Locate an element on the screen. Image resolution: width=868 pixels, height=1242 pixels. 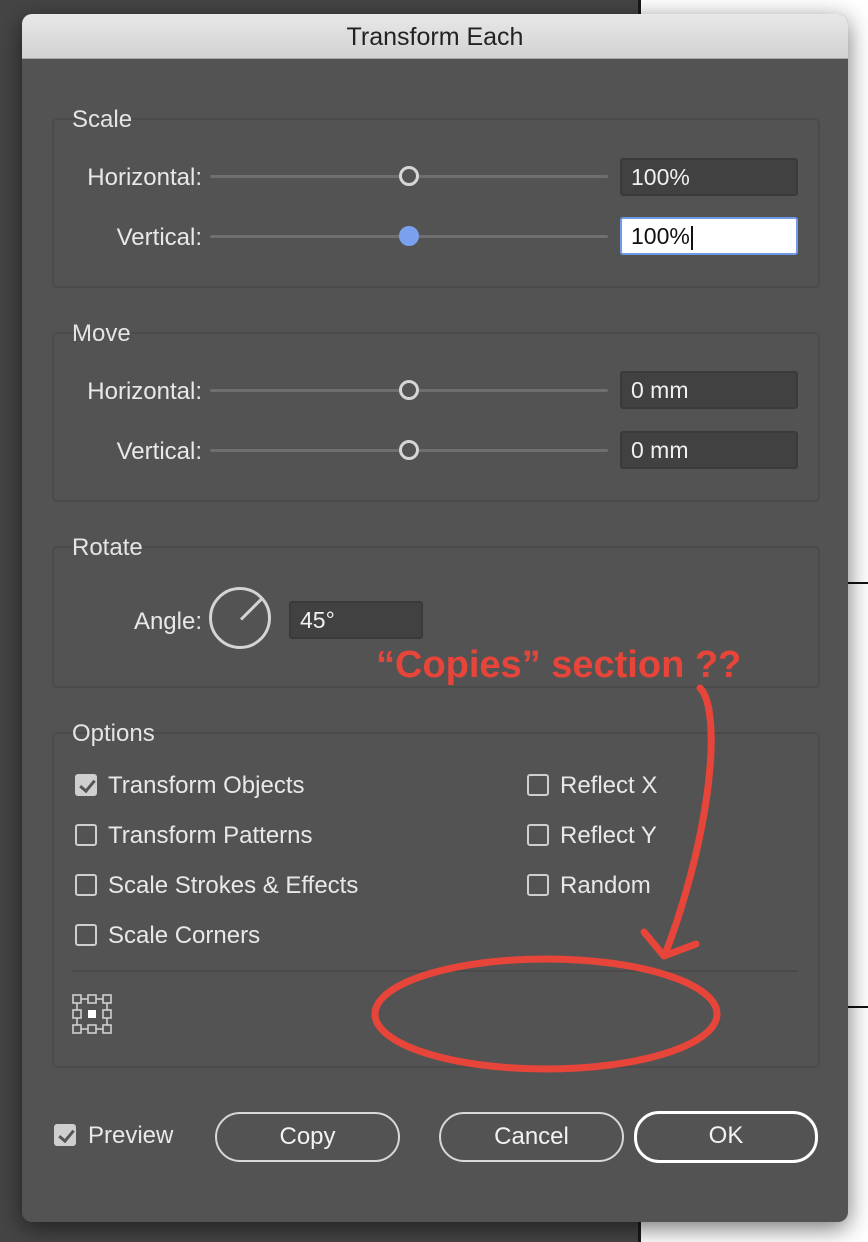
annotation-circle-icon is located at coordinates (546, 1014).